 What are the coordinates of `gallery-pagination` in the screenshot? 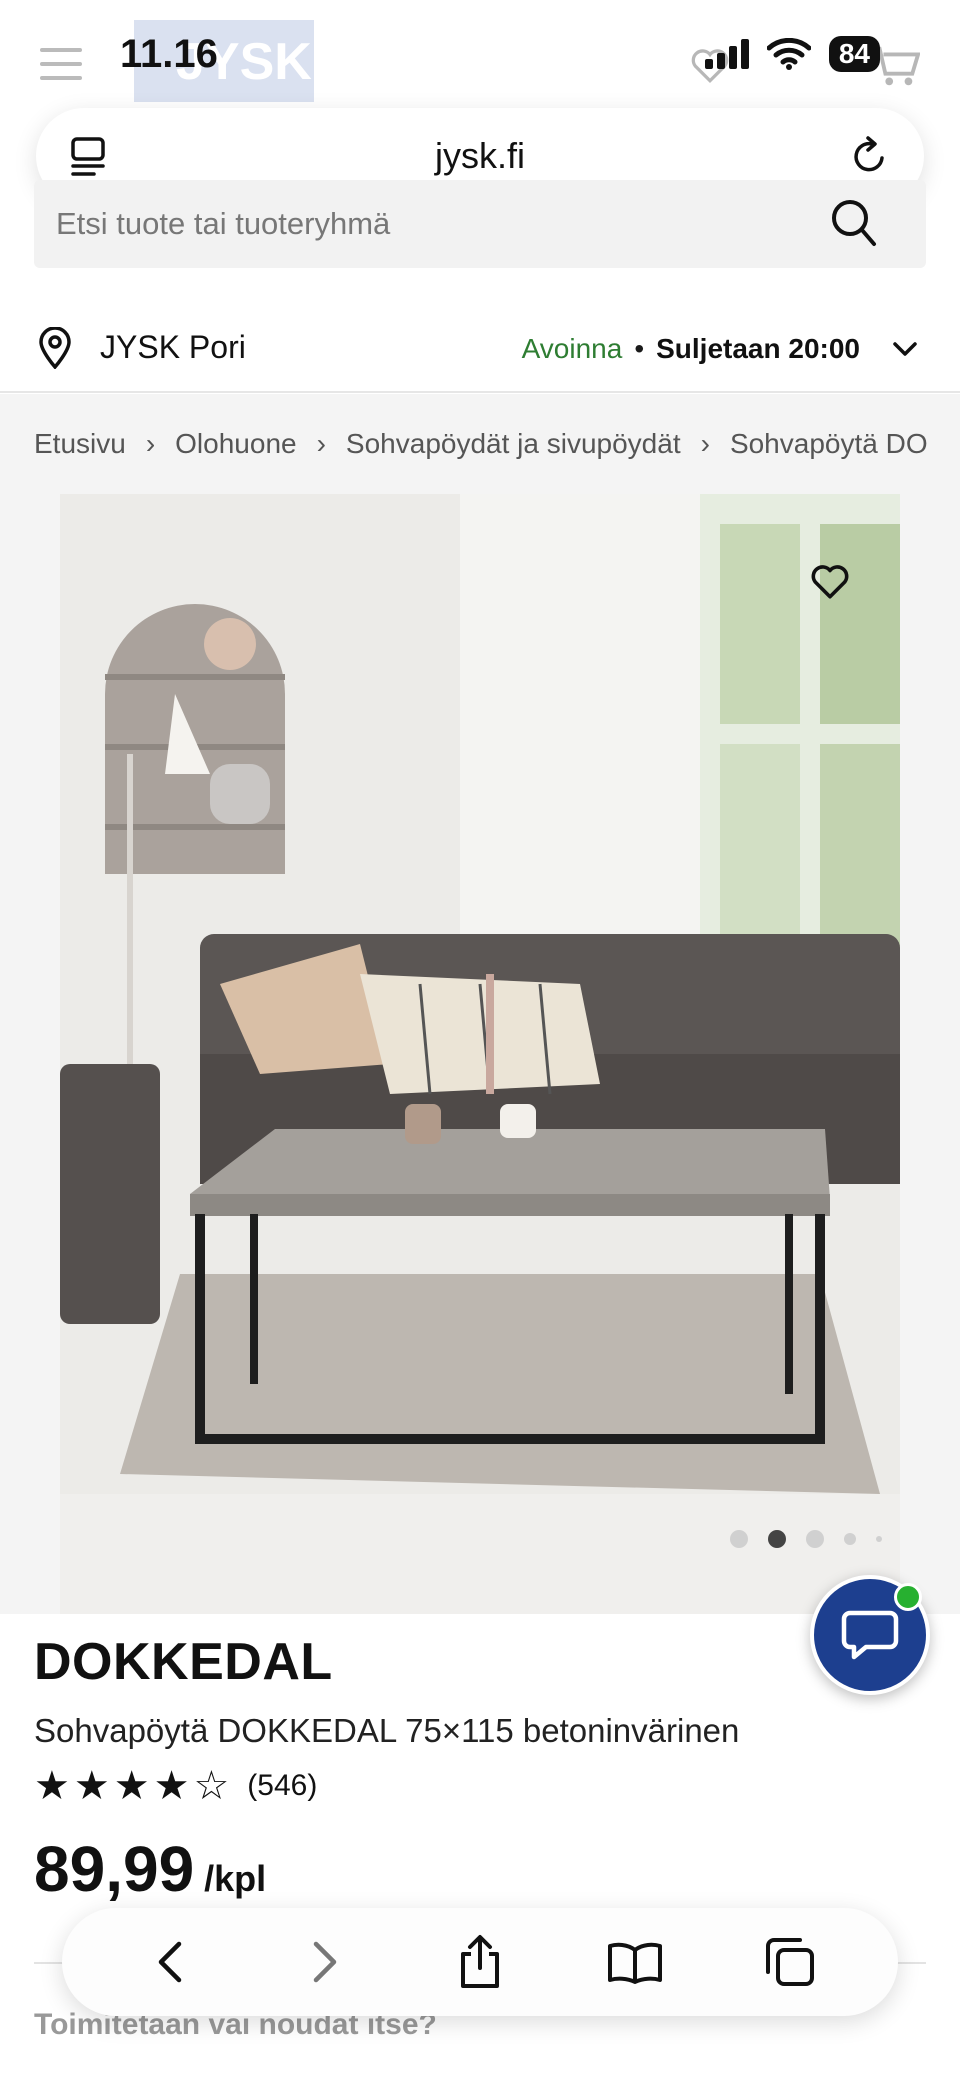 It's located at (806, 1539).